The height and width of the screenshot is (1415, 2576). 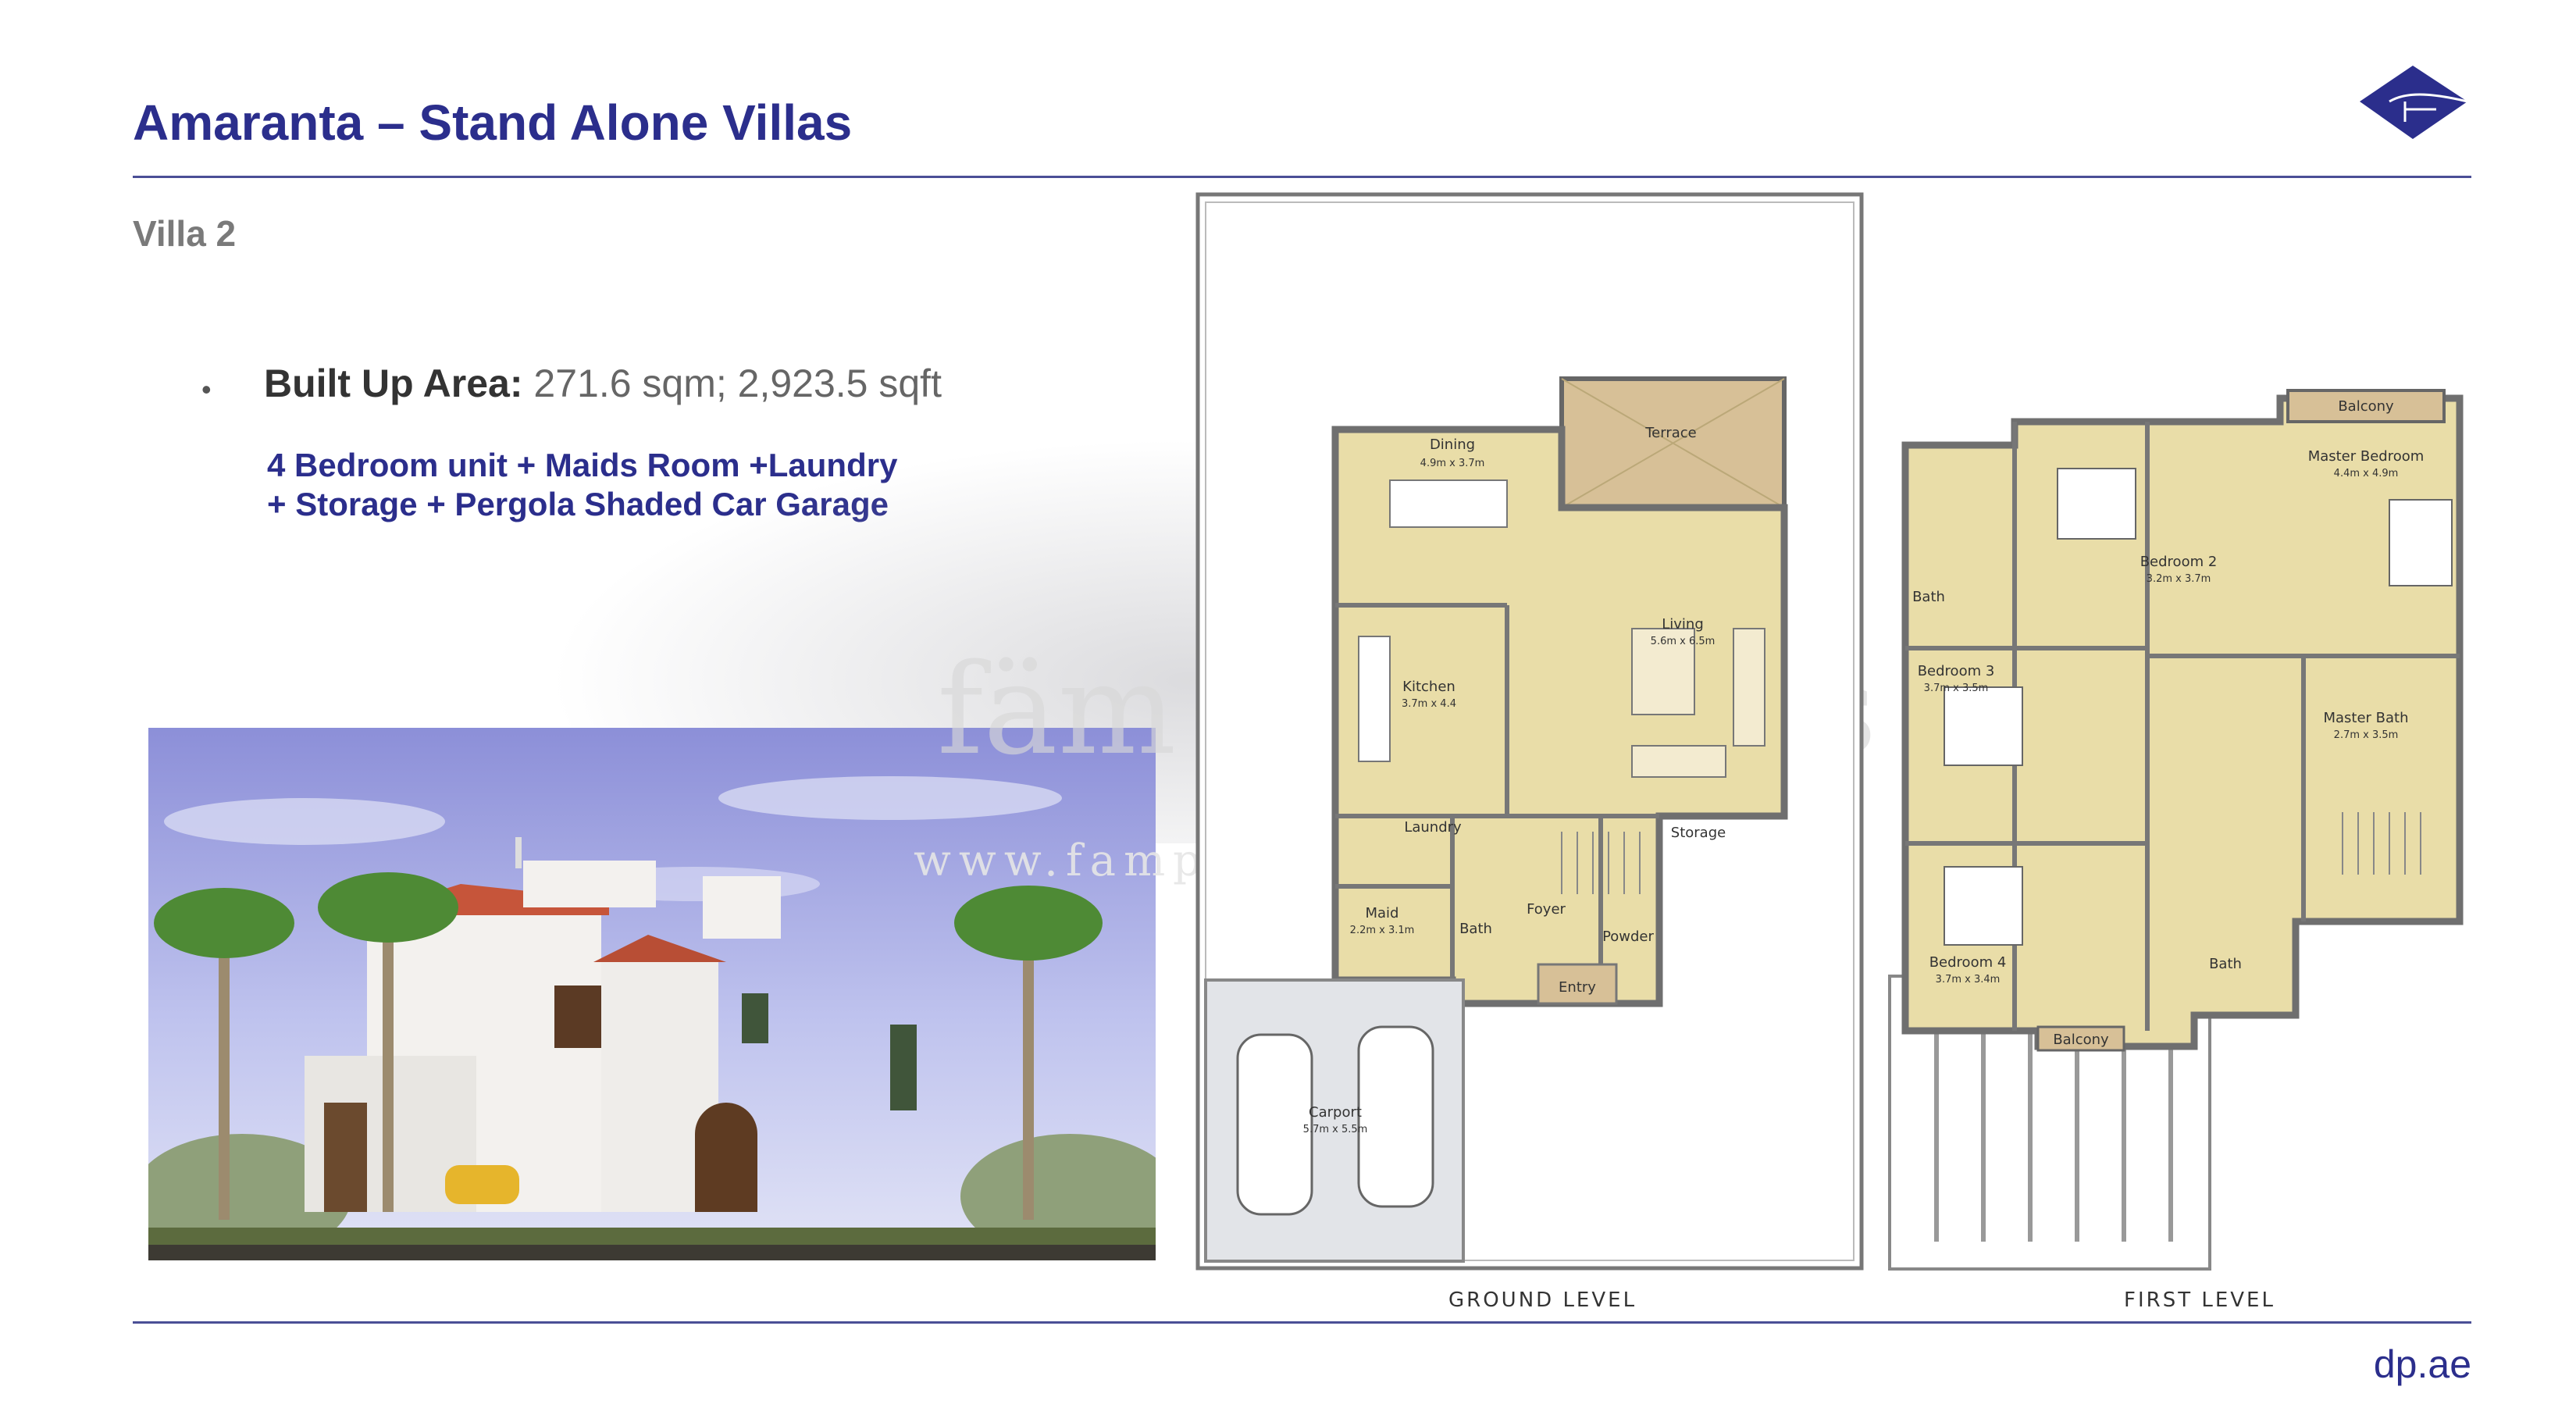 What do you see at coordinates (1382, 930) in the screenshot?
I see `room-dims: 2.2m x 3.1m` at bounding box center [1382, 930].